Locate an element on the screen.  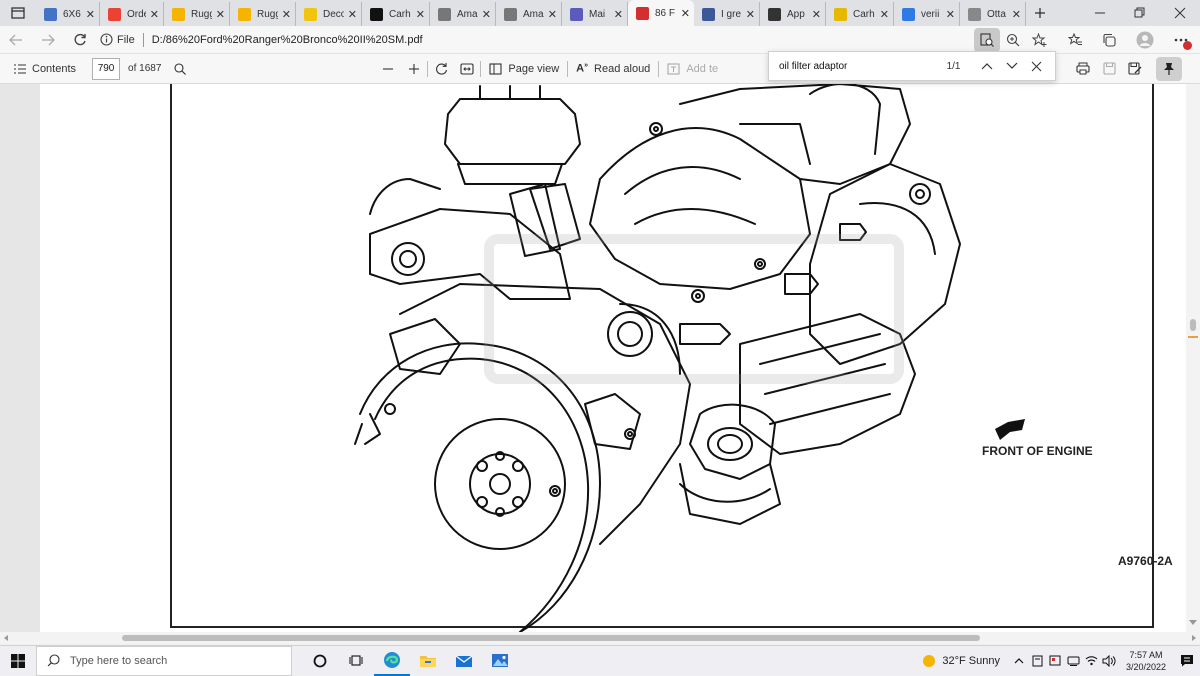
browser-tab: 86 F ✕ is located at coordinates (661, 13).